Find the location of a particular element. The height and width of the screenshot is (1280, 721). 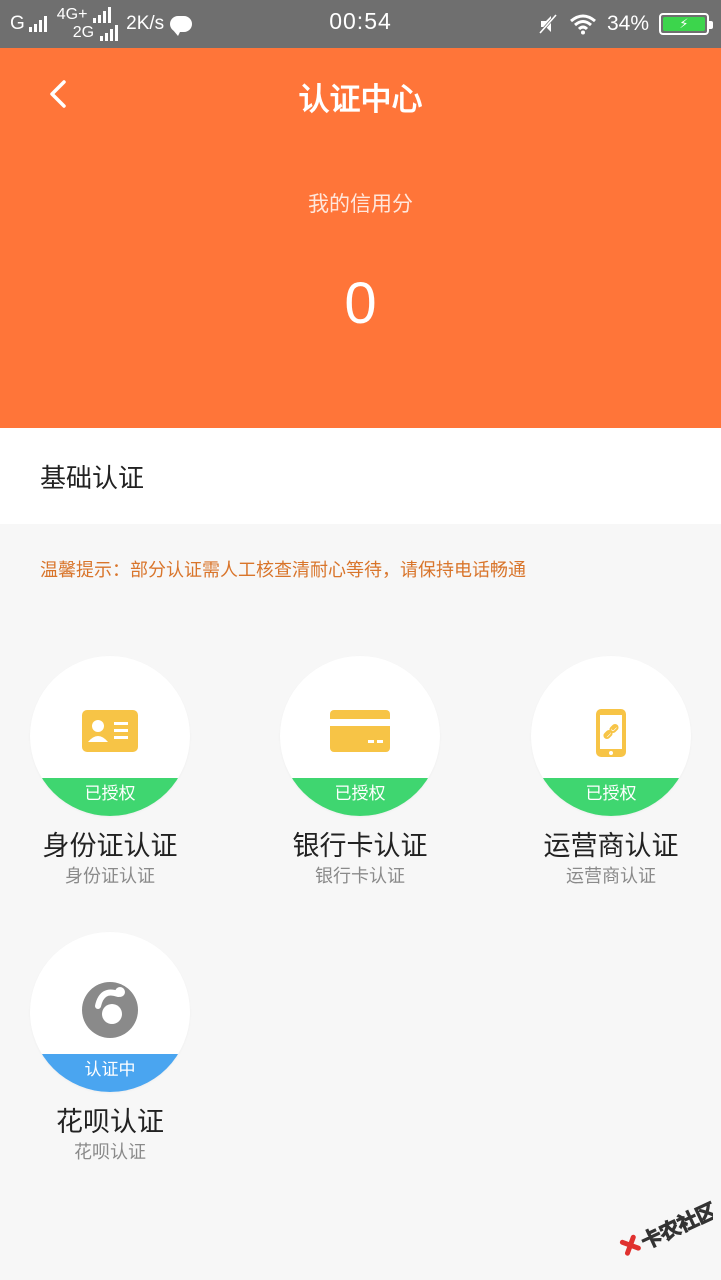

credit-score-value: 0 is located at coordinates (360, 303).